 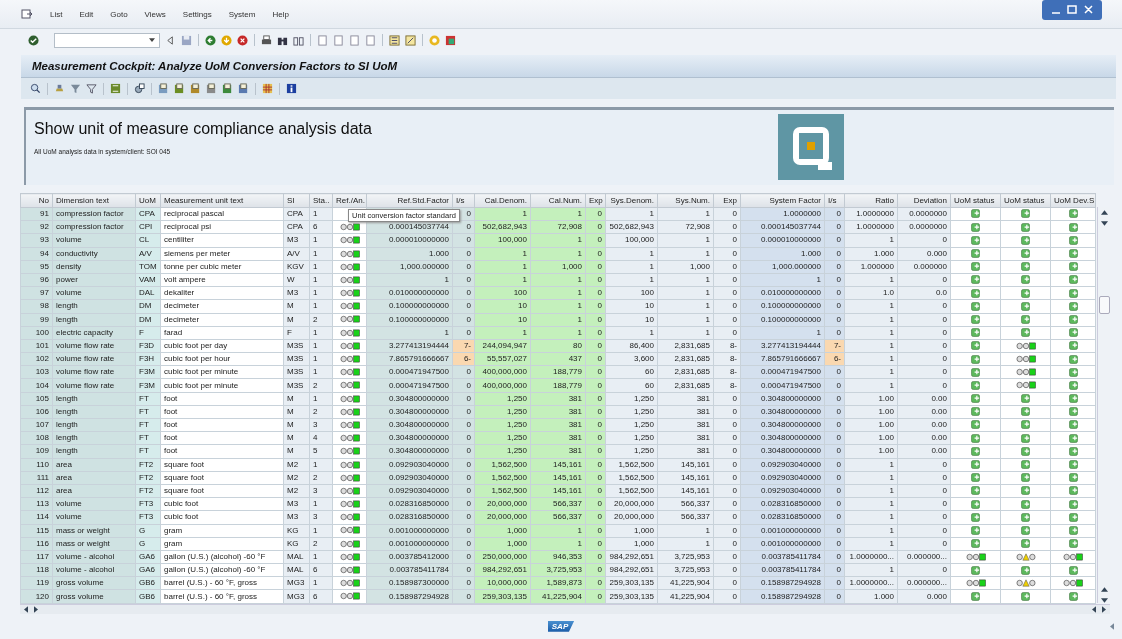 I want to click on column-header: Ratio, so click(x=871, y=200).